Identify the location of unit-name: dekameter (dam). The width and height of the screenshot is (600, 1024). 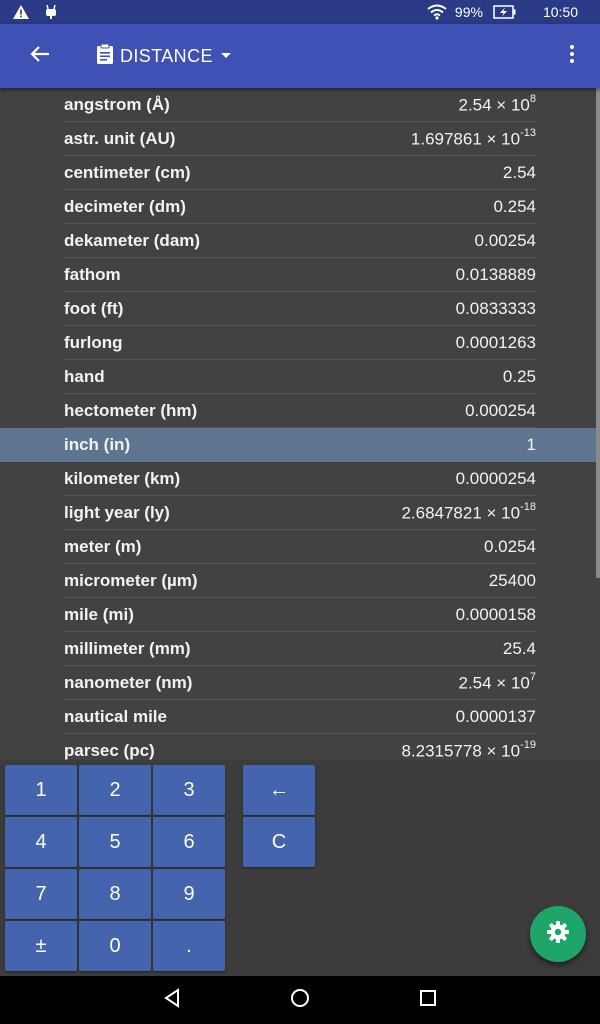
(132, 240).